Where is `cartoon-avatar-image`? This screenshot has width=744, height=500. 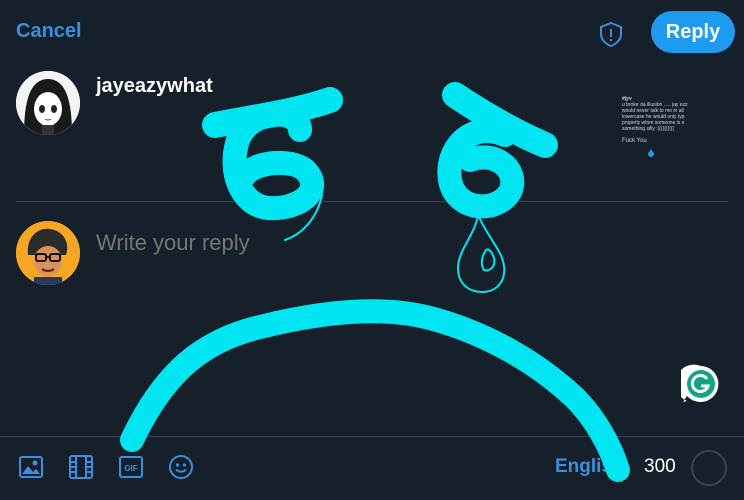
cartoon-avatar-image is located at coordinates (48, 253).